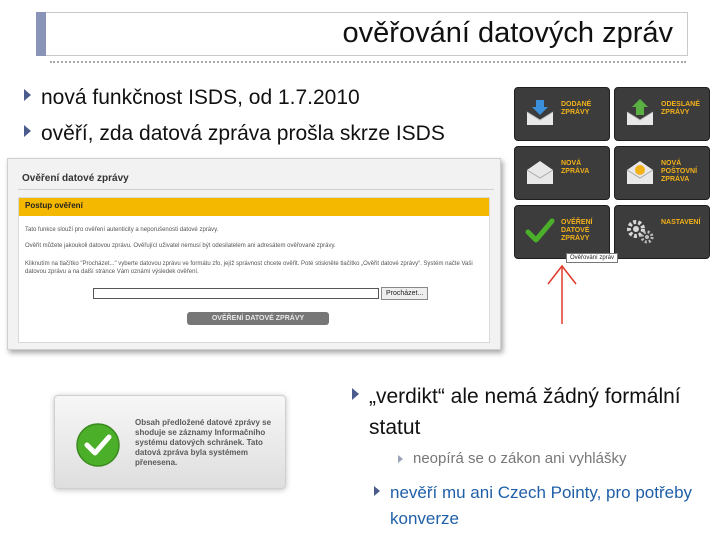 The width and height of the screenshot is (720, 540). Describe the element at coordinates (640, 172) in the screenshot. I see `postal-envelope-icon` at that location.